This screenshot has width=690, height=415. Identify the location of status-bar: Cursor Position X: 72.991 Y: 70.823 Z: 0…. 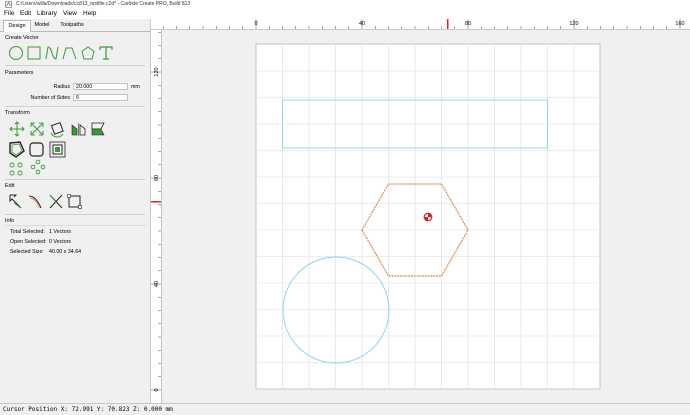
(345, 409).